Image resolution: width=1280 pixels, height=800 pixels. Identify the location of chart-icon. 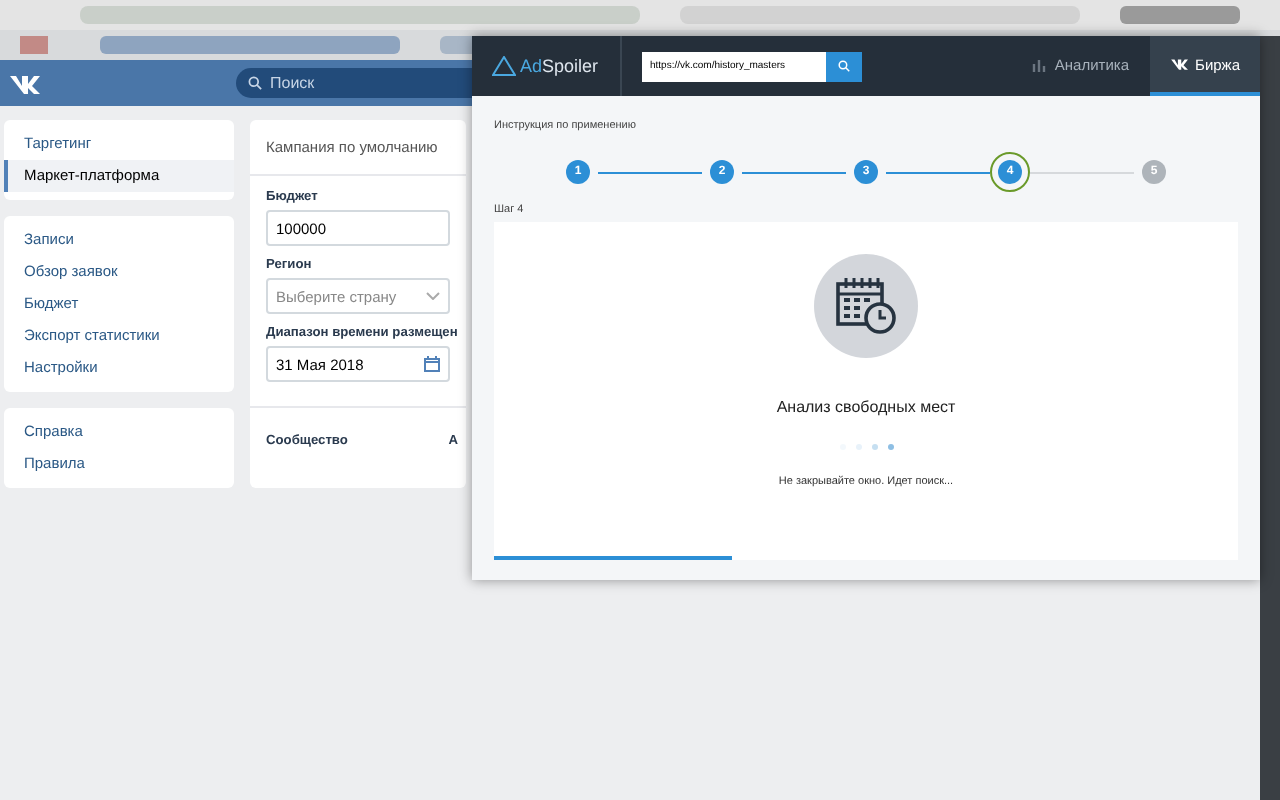
(1039, 64).